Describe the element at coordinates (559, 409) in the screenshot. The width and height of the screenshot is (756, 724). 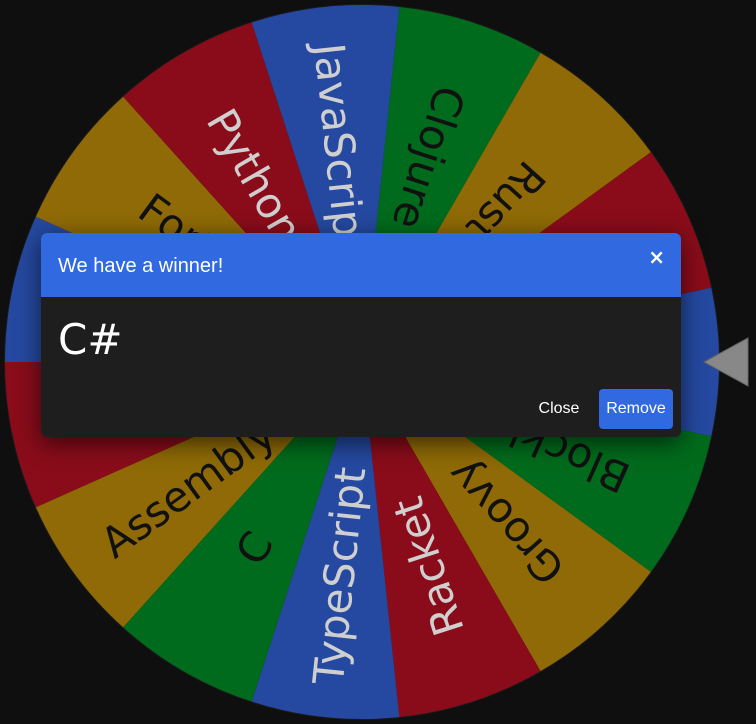
I see `close-button: Close` at that location.